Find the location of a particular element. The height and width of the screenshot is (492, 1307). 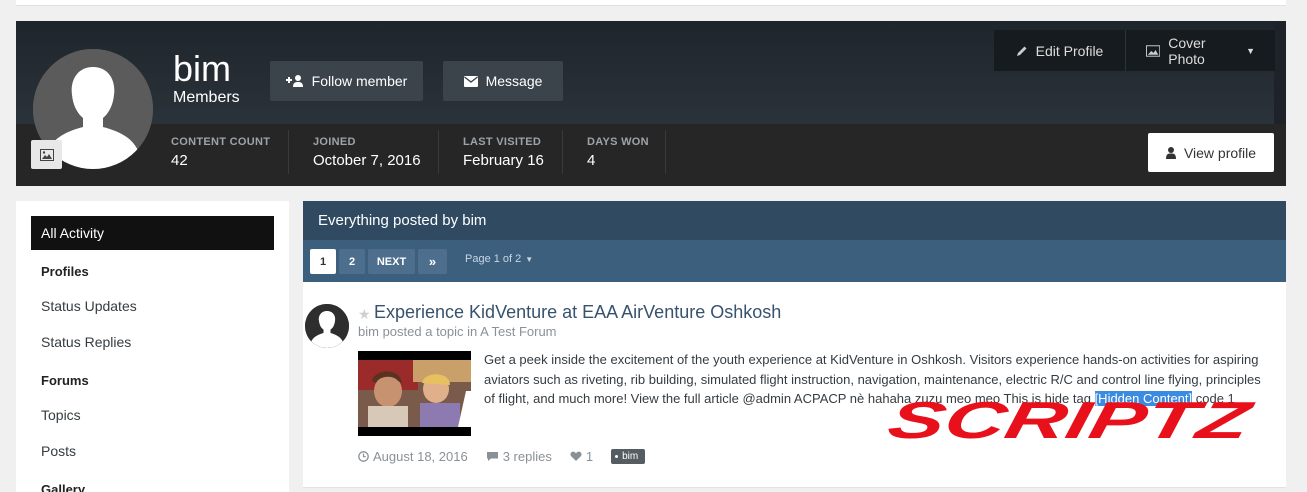

watermark-text: SCRIPTZ is located at coordinates (1069, 421).